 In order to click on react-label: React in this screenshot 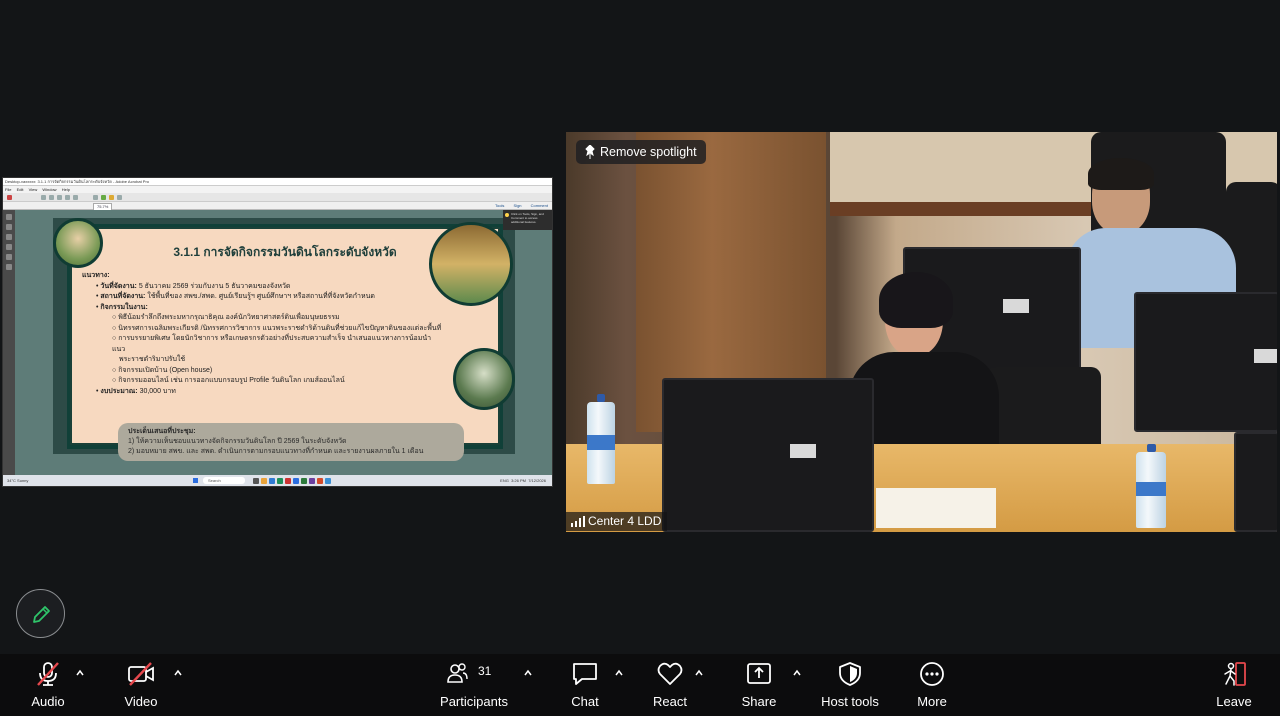, I will do `click(670, 701)`.